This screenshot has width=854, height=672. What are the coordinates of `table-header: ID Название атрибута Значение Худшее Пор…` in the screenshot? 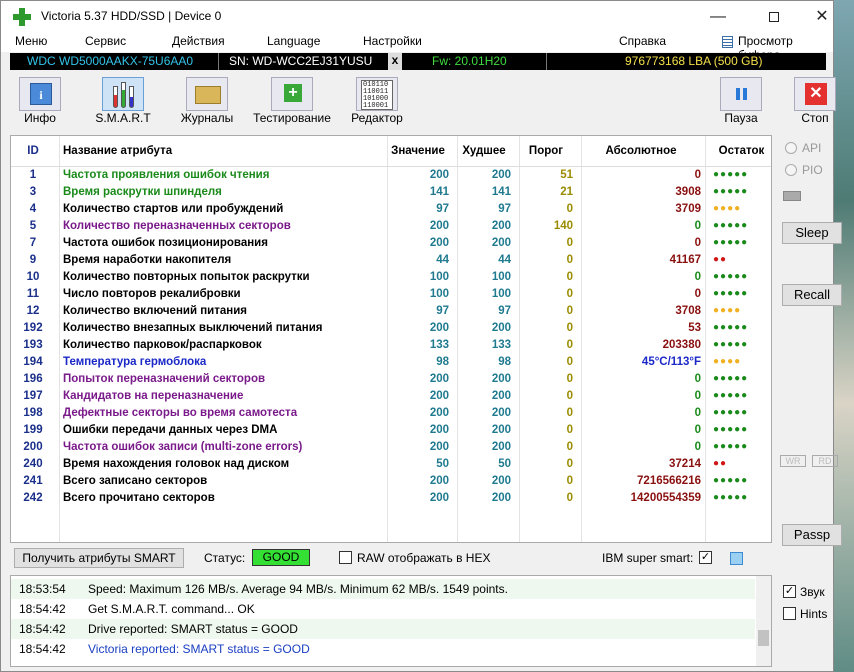 It's located at (391, 151).